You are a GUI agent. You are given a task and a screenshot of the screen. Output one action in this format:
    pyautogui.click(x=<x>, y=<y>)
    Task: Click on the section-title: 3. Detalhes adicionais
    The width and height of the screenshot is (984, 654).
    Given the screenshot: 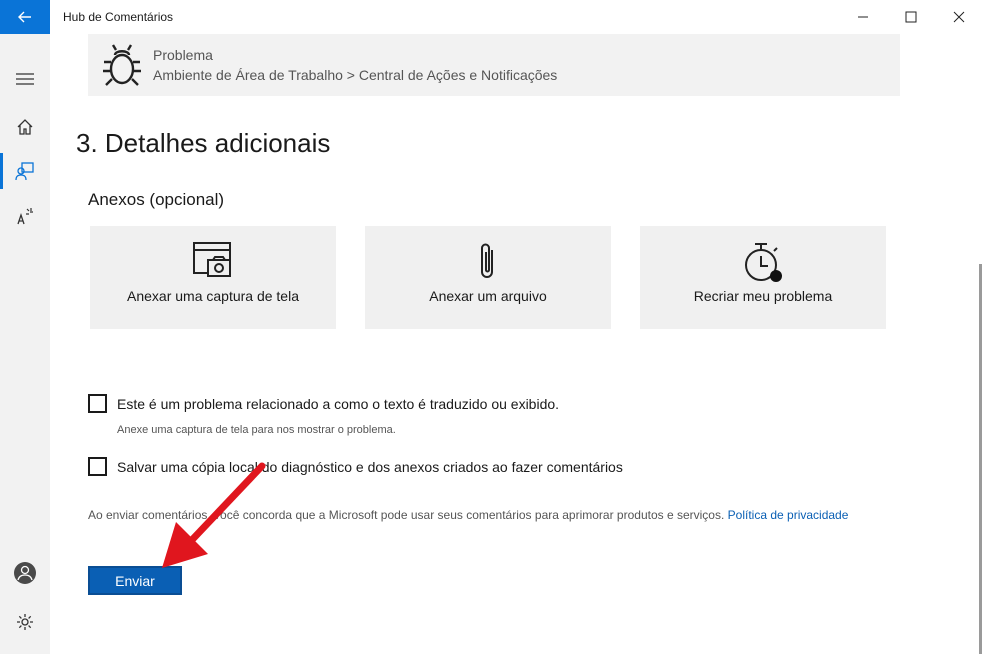 What is the action you would take?
    pyautogui.click(x=203, y=143)
    